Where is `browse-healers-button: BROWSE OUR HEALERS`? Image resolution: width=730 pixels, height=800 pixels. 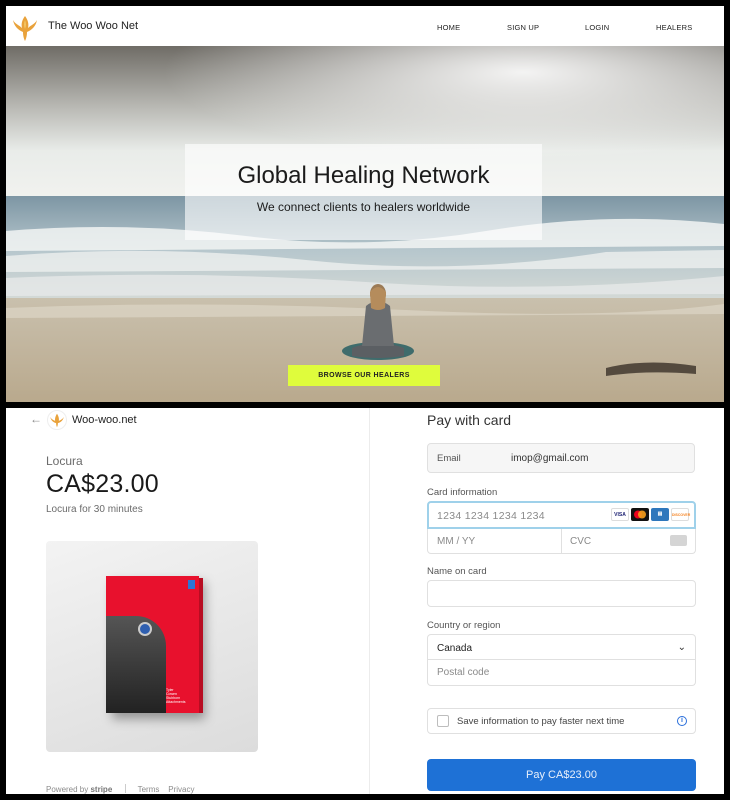 browse-healers-button: BROWSE OUR HEALERS is located at coordinates (364, 375).